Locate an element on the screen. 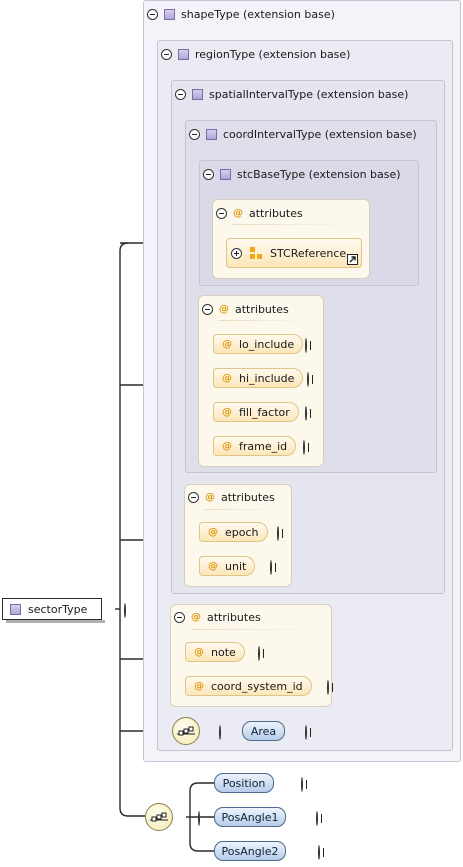 This screenshot has height=867, width=463. attribute-label: hi_include is located at coordinates (267, 378).